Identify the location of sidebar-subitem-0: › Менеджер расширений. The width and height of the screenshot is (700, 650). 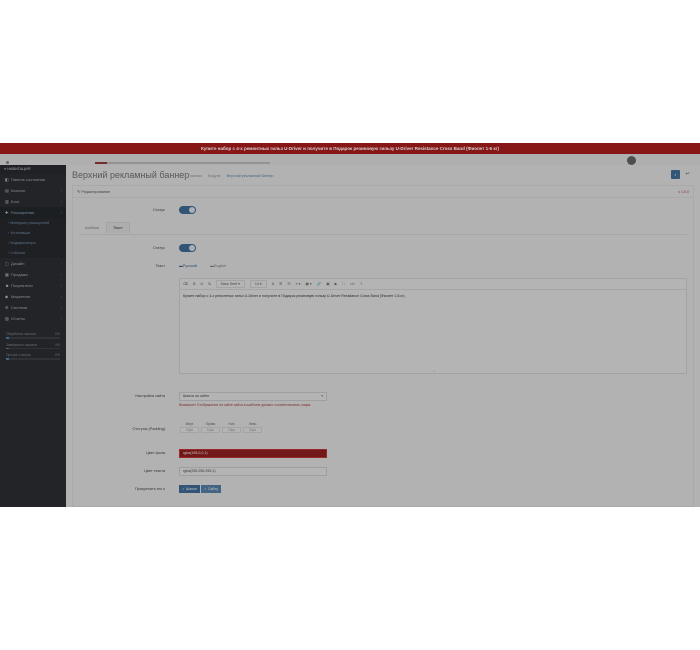
(33, 223).